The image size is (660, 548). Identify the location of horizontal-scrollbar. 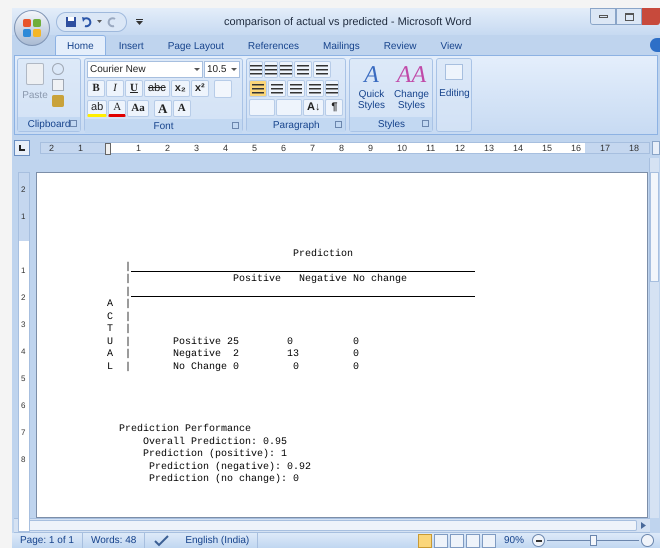
(332, 525).